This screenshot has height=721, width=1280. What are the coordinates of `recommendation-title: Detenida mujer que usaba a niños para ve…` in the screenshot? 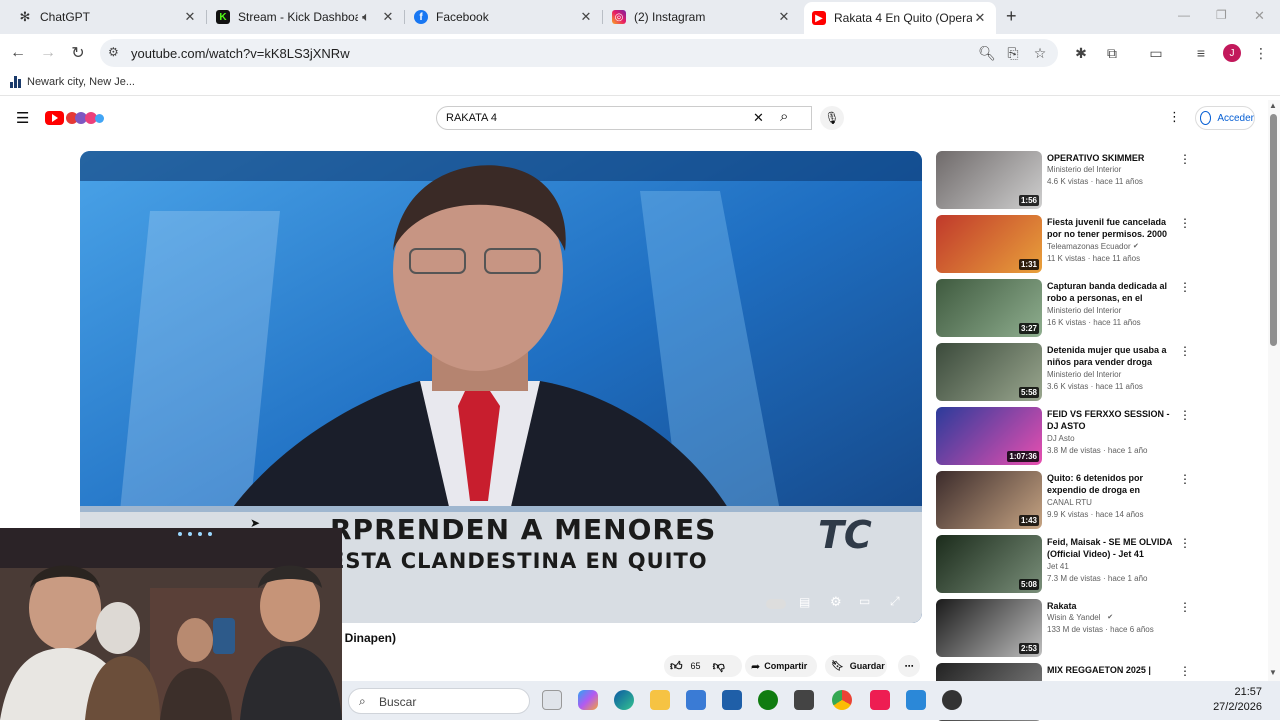 It's located at (1112, 356).